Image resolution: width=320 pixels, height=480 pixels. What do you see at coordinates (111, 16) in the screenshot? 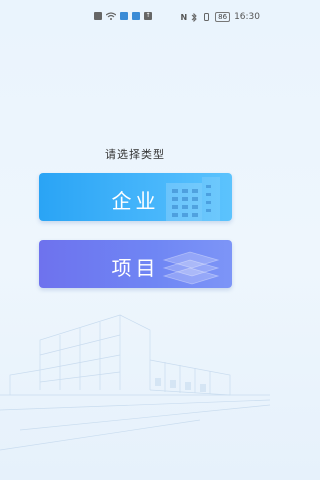
I see `wifi-icon` at bounding box center [111, 16].